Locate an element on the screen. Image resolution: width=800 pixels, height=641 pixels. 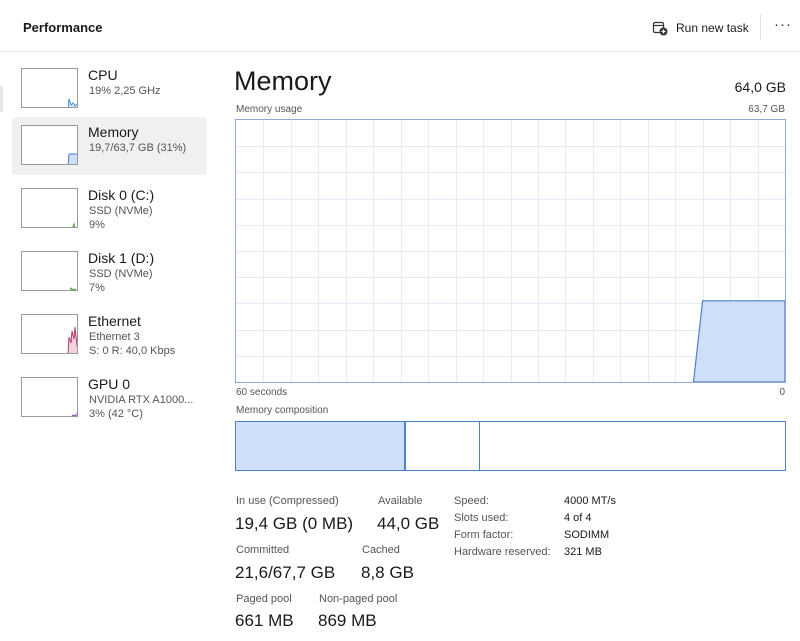
run-task-icon is located at coordinates (660, 28).